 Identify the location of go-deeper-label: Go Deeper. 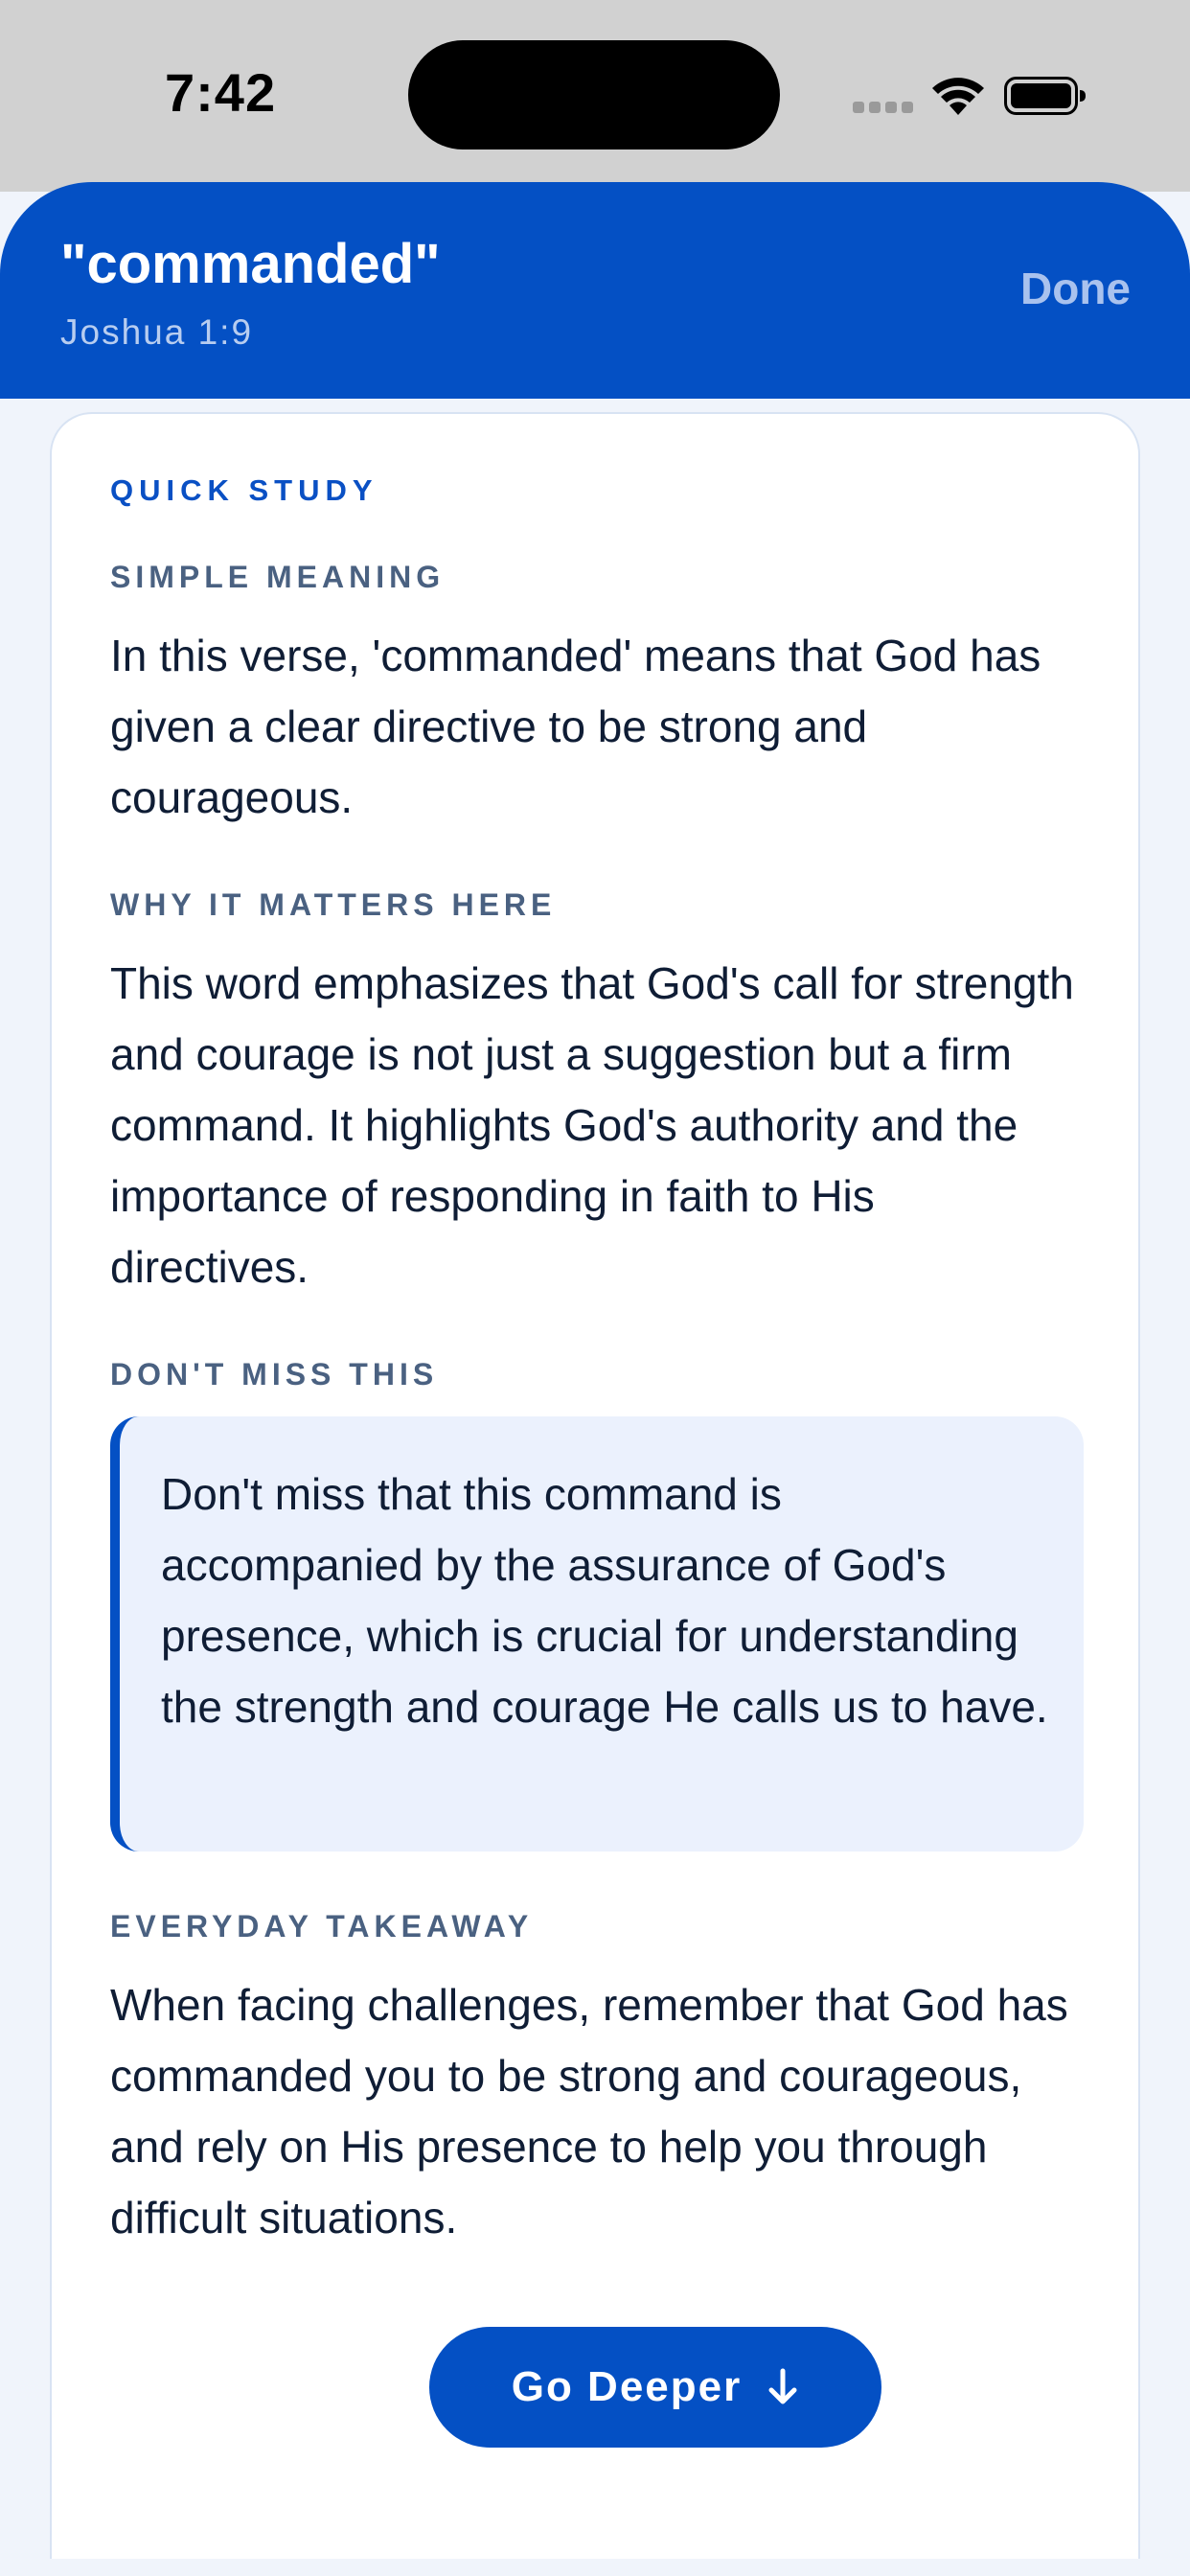
(627, 2386).